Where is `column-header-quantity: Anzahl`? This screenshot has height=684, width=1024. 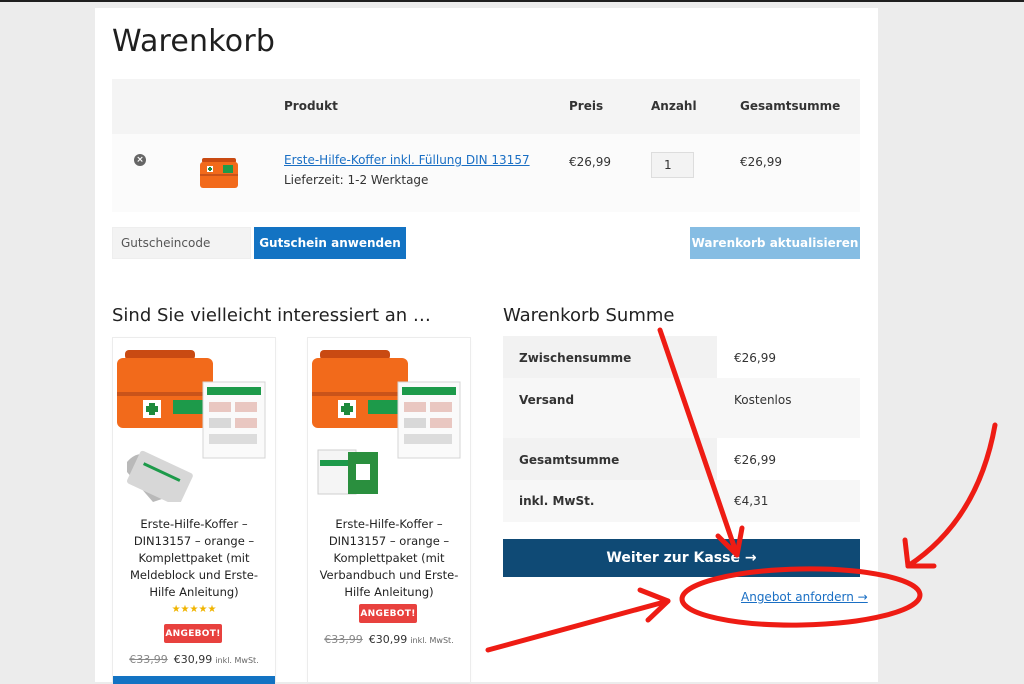 column-header-quantity: Anzahl is located at coordinates (674, 106).